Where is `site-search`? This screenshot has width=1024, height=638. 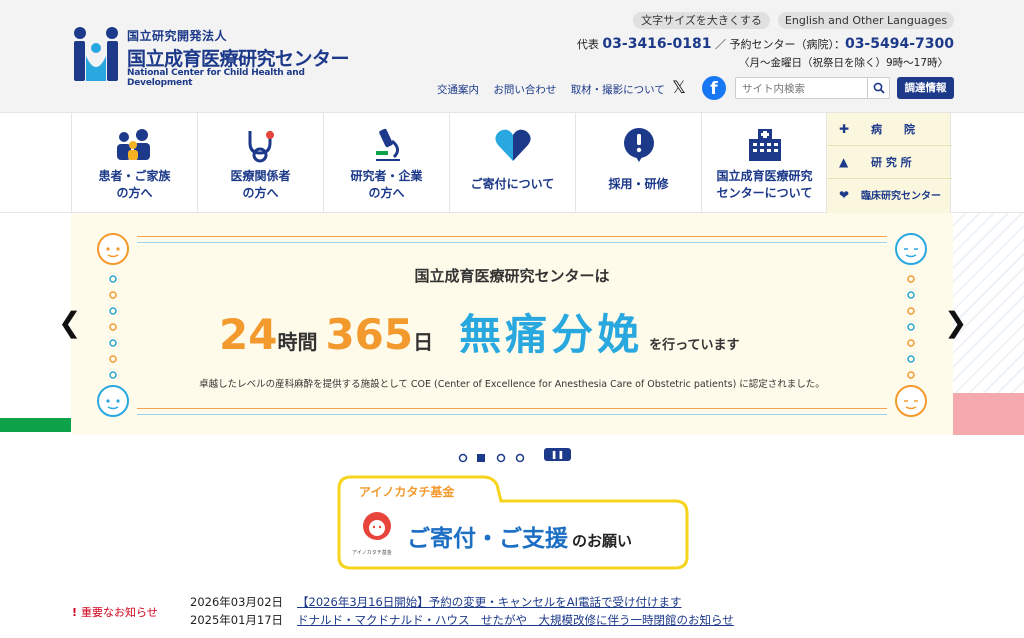 site-search is located at coordinates (812, 88).